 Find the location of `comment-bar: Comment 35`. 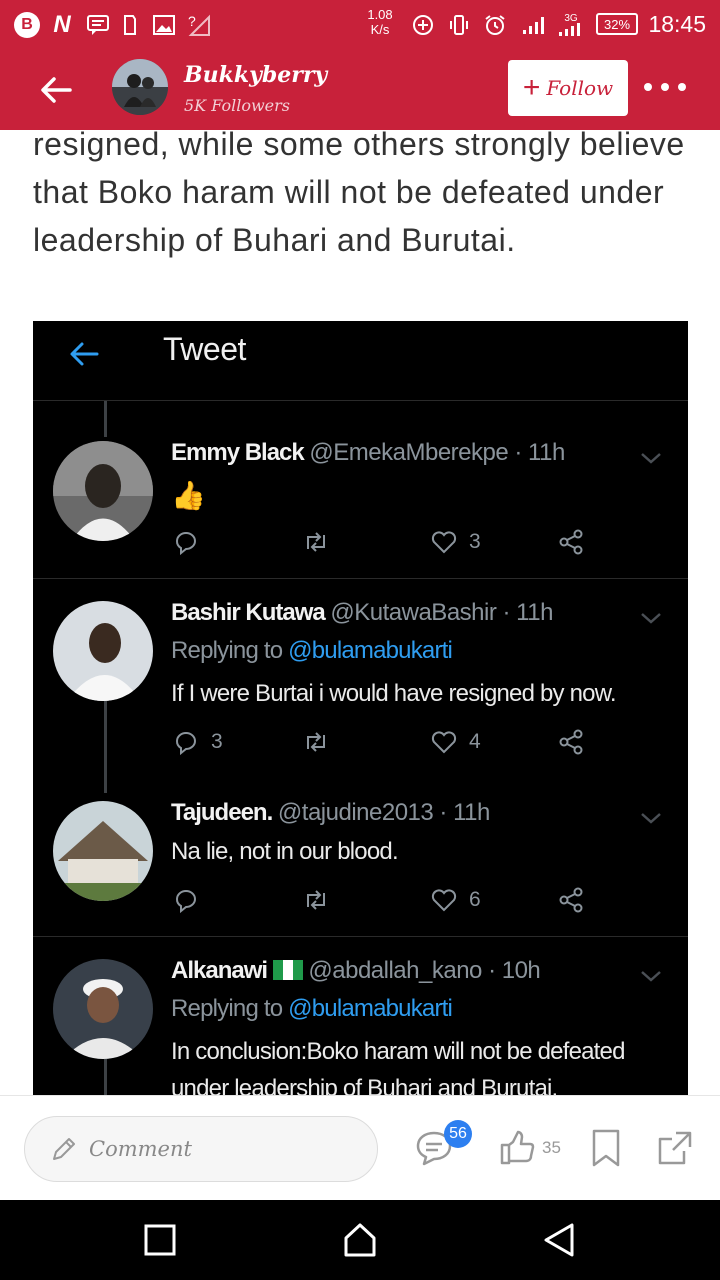

comment-bar: Comment 35 is located at coordinates (360, 1147).